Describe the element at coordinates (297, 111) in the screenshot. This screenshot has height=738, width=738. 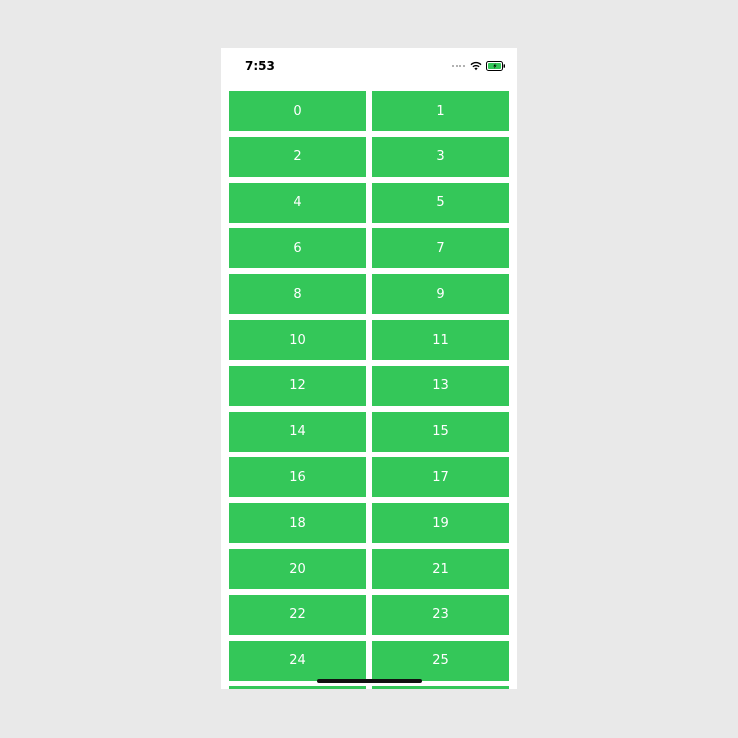
I see `grid-cell-0: 0` at that location.